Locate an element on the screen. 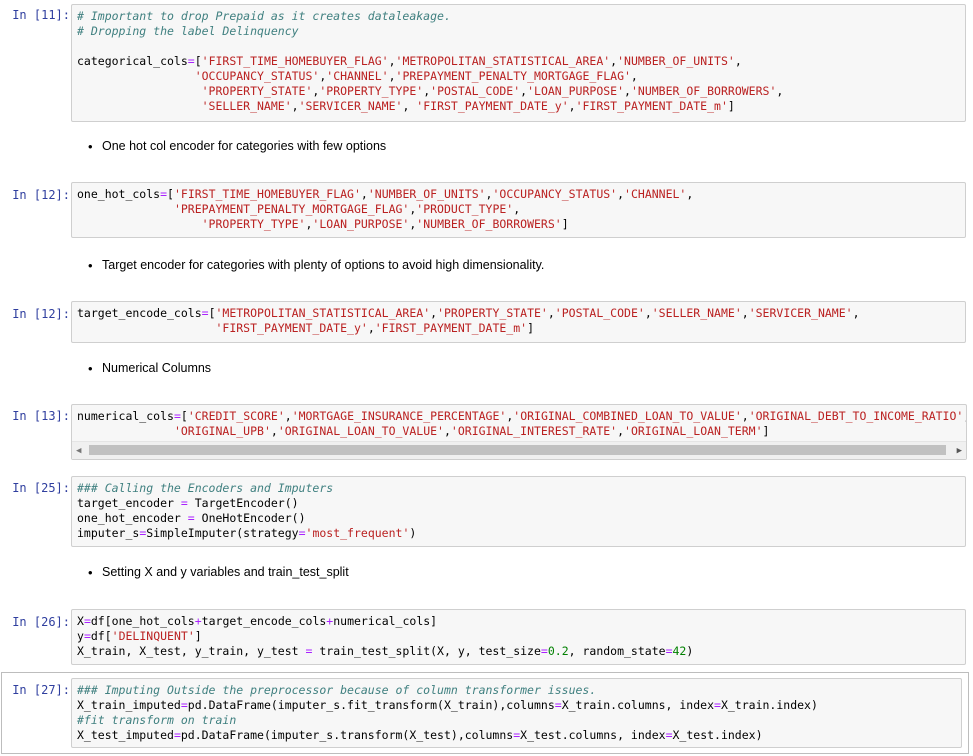 The height and width of the screenshot is (756, 973). scrollbar-thumb is located at coordinates (517, 450).